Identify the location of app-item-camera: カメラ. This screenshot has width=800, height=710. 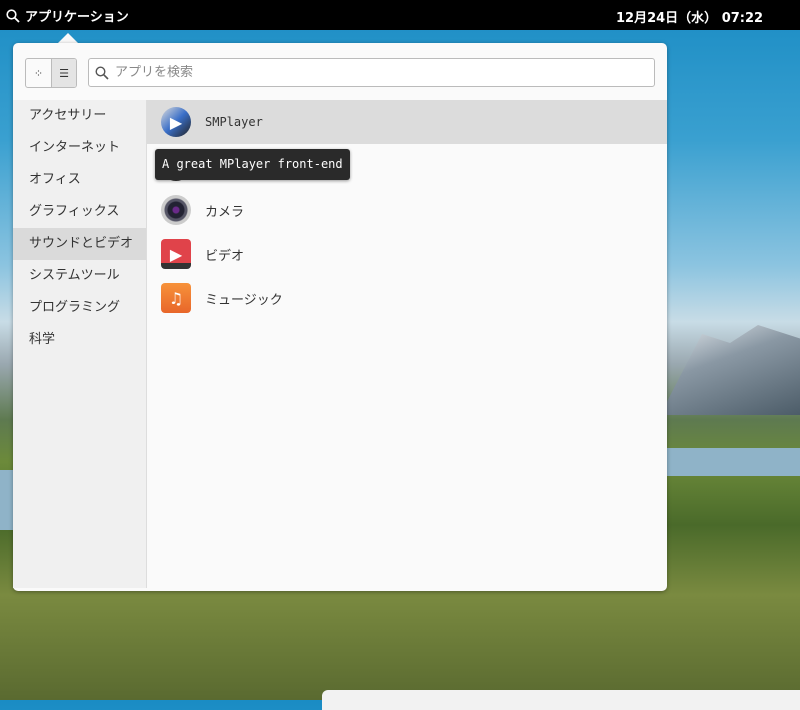
(407, 210).